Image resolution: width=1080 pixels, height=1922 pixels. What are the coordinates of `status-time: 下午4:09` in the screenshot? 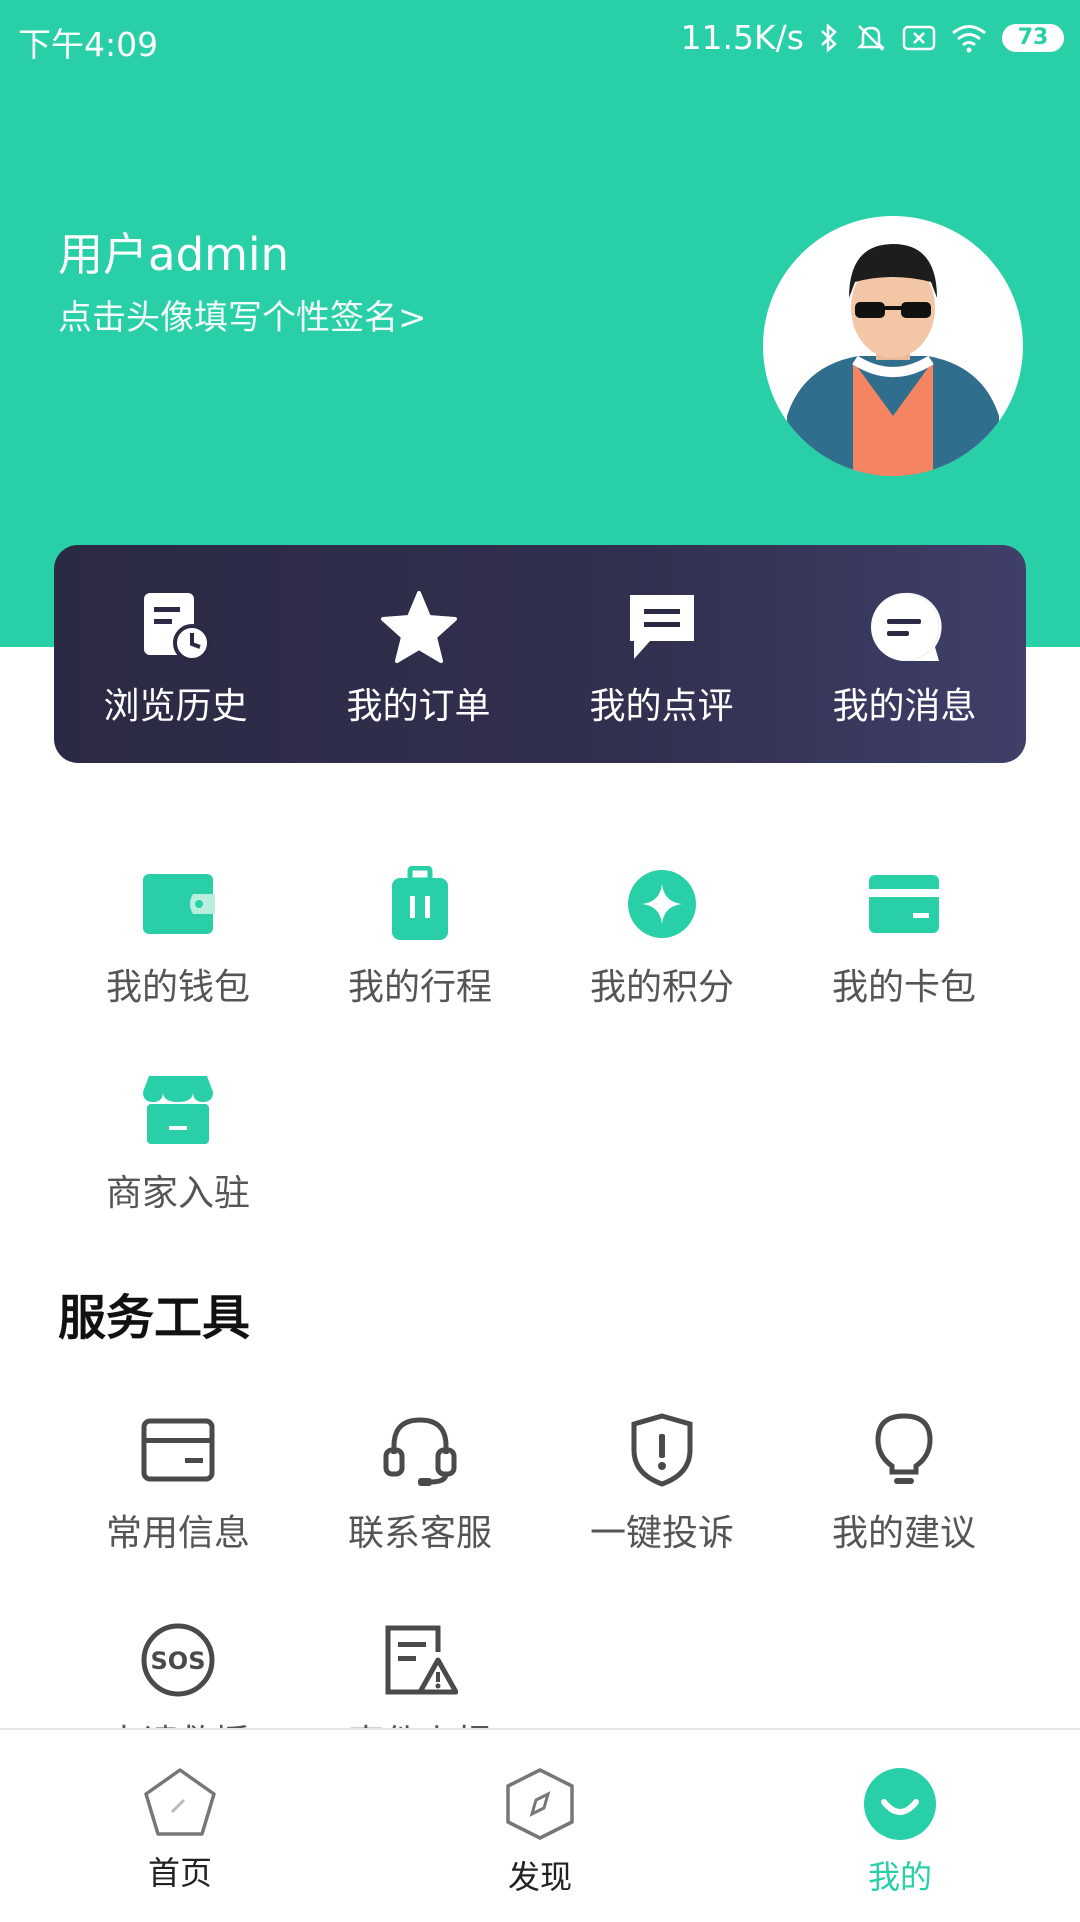 It's located at (88, 44).